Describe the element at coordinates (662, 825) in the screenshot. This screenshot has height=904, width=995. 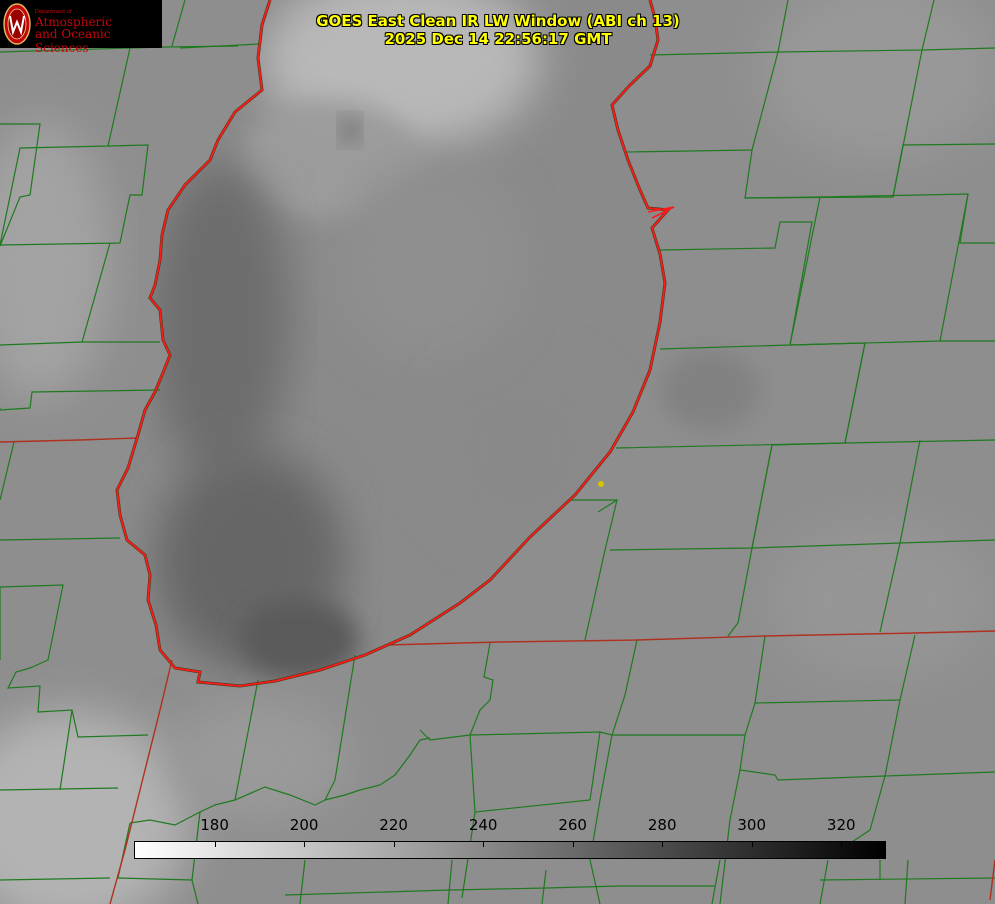
I see `colorbar-tick-label: 280` at that location.